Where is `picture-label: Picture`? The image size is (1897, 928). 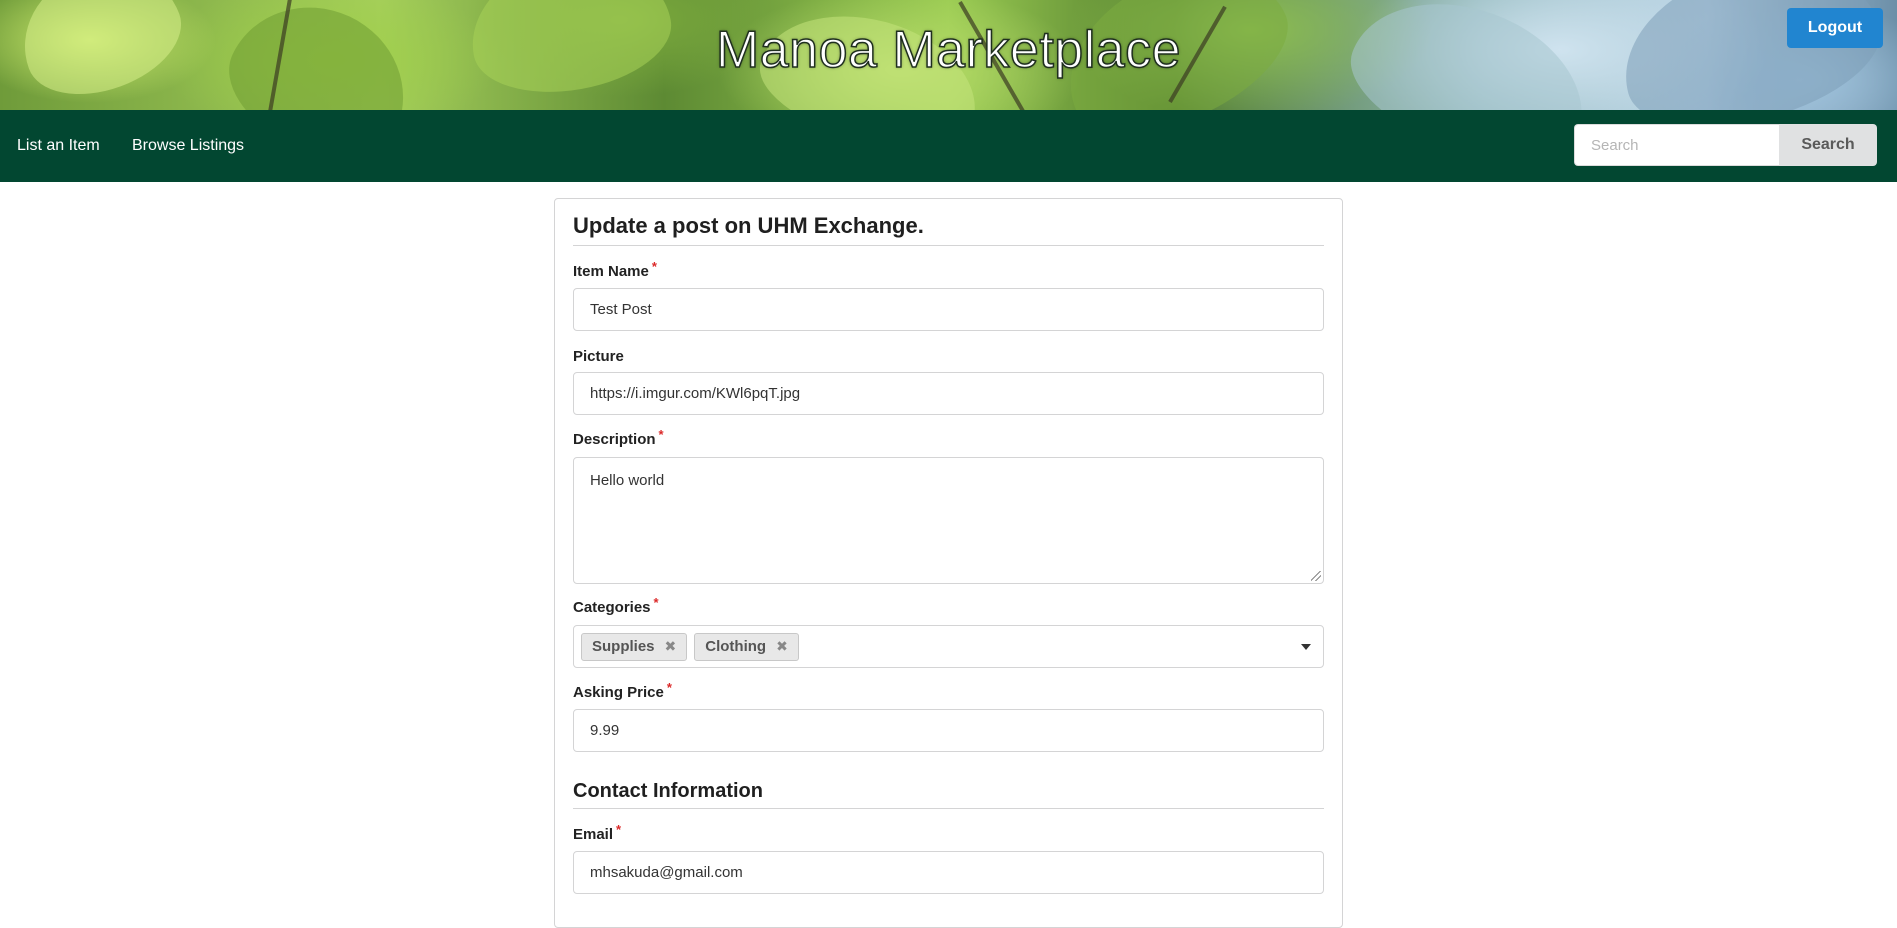
picture-label: Picture is located at coordinates (598, 356).